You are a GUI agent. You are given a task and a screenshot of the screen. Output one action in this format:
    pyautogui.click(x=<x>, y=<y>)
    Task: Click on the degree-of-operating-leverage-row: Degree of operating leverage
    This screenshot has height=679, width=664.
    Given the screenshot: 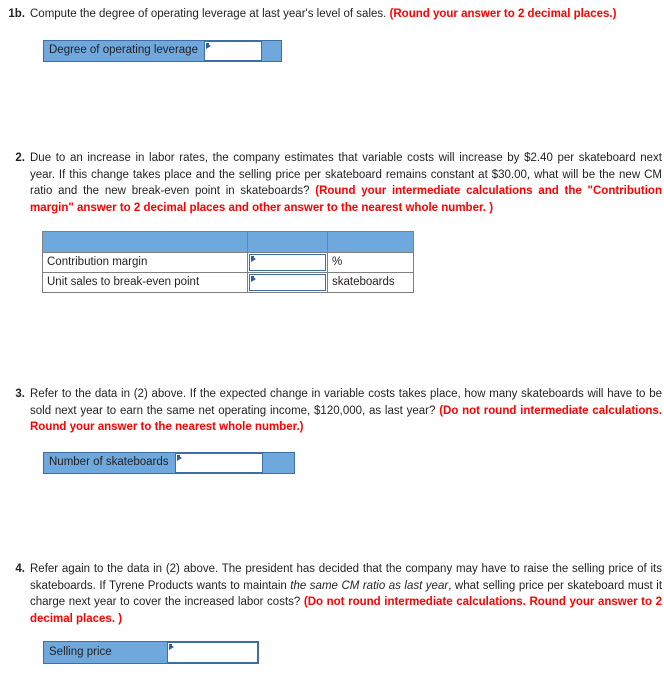 What is the action you would take?
    pyautogui.click(x=162, y=51)
    